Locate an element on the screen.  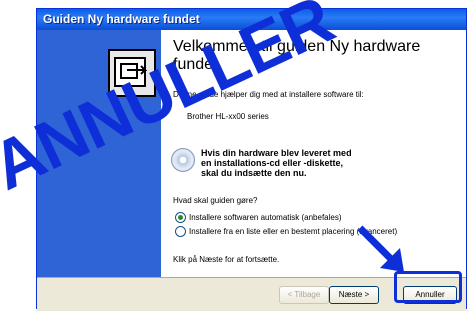
auto-install-radio is located at coordinates (180, 217).